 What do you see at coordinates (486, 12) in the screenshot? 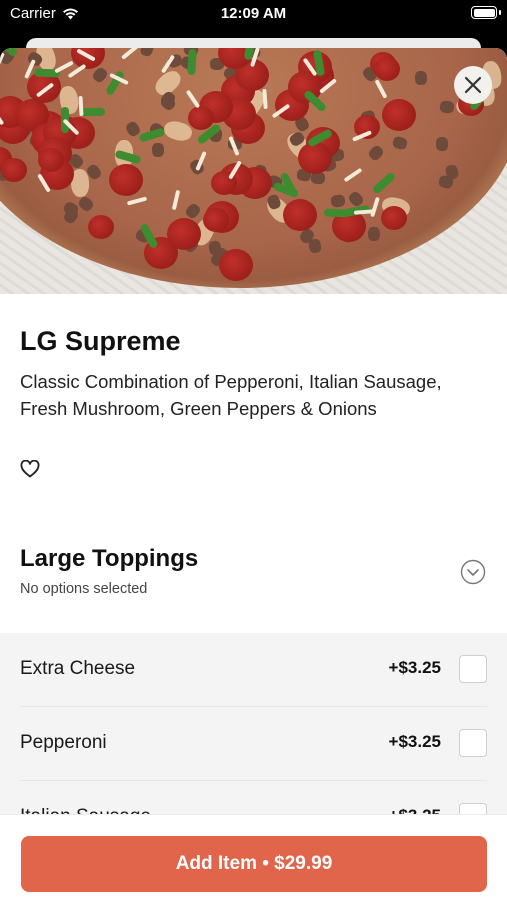
I see `battery-icon` at bounding box center [486, 12].